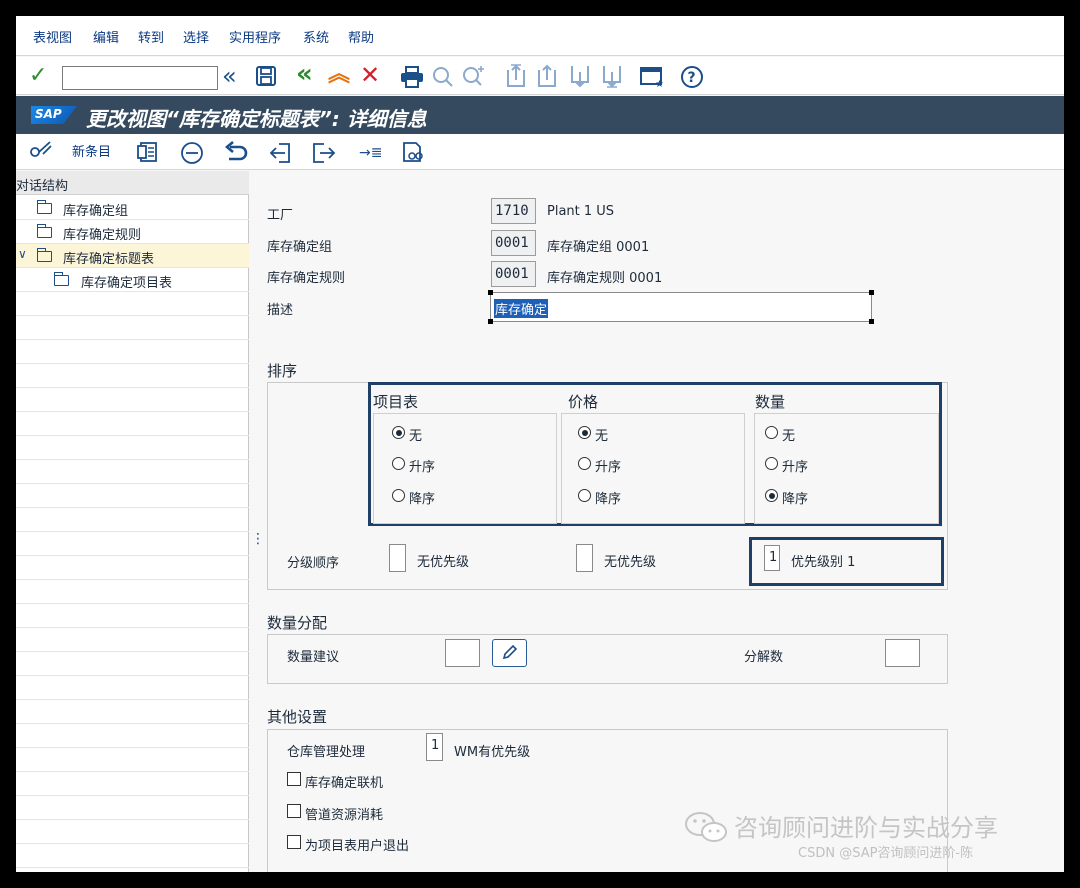 This screenshot has height=888, width=1080. Describe the element at coordinates (256, 119) in the screenshot. I see `page-title: 更改视图“库存确定标题表”: 详细信息` at that location.